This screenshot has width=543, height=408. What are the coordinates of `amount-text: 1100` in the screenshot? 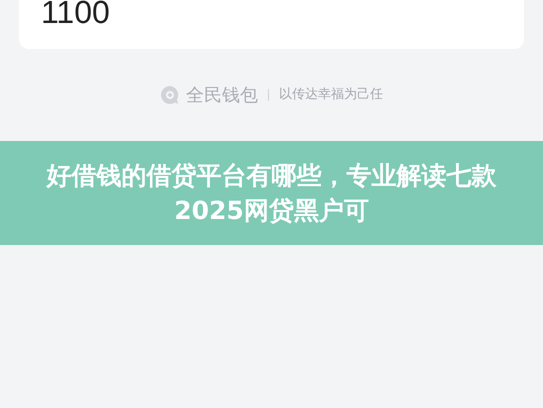 It's located at (75, 14).